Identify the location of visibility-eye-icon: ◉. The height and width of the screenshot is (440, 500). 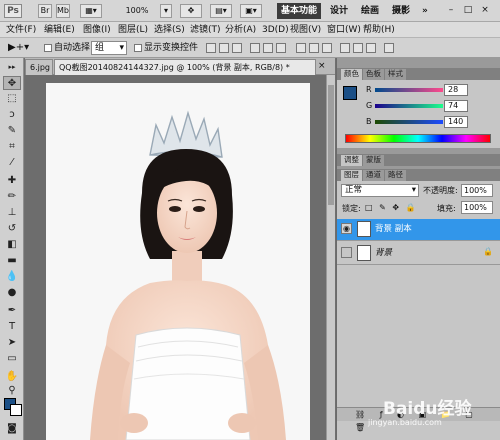
(346, 228).